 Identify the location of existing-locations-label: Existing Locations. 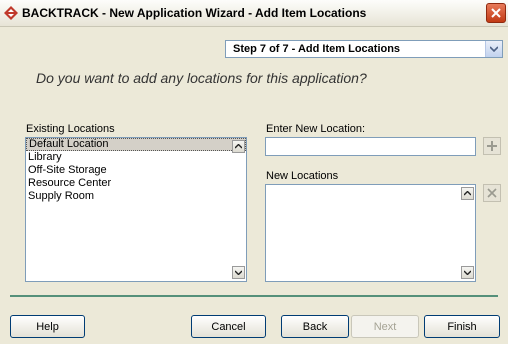
(70, 129).